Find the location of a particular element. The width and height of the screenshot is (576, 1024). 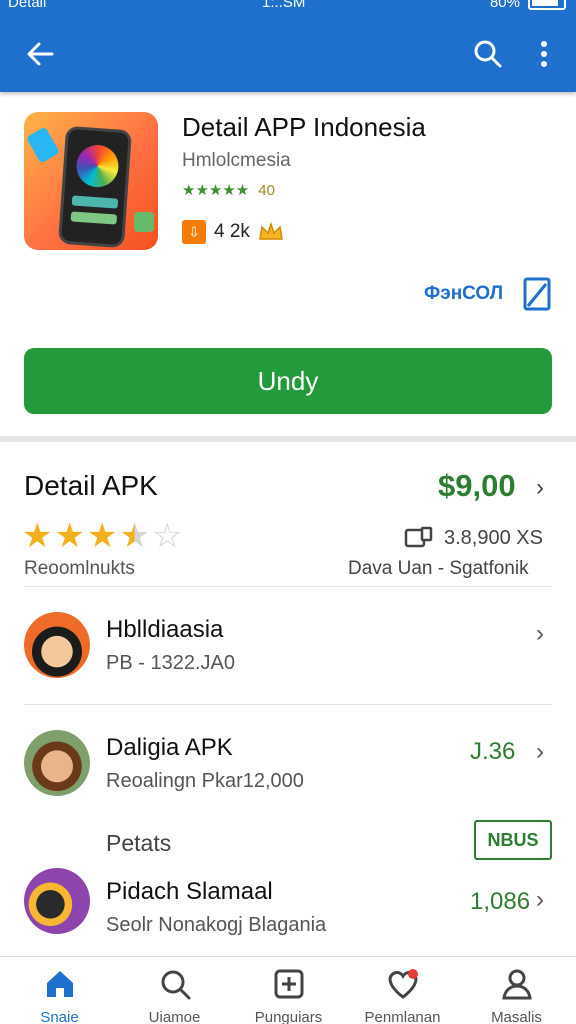

profile-icon is located at coordinates (516, 984).